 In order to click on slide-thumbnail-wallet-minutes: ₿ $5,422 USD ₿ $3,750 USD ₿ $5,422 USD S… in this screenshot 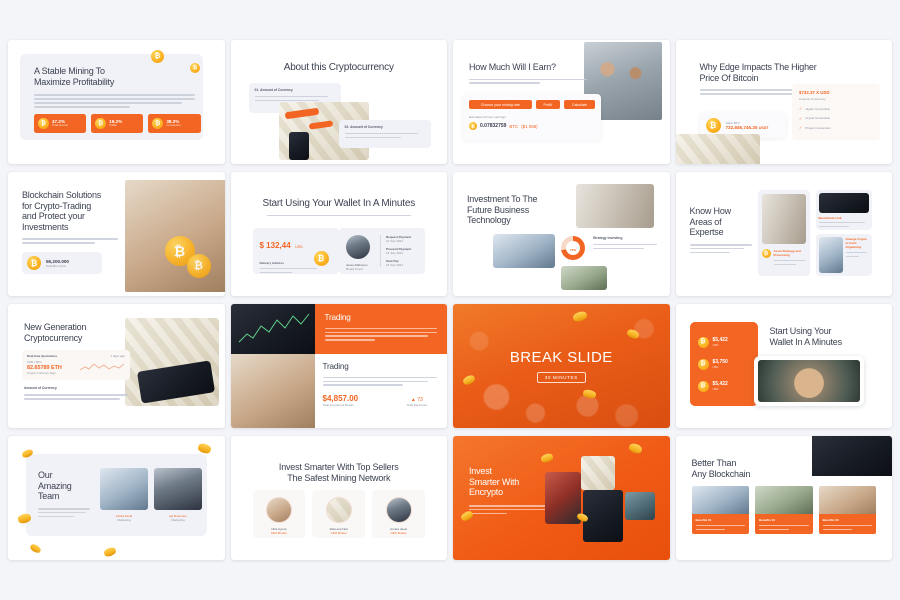, I will do `click(783, 366)`.